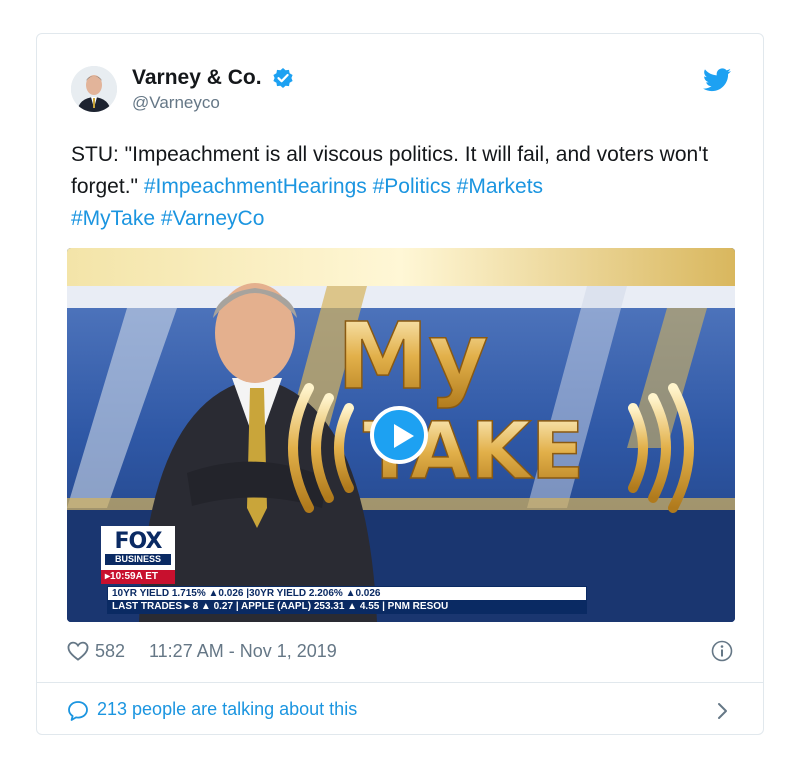  What do you see at coordinates (78, 711) in the screenshot?
I see `speech-bubble-icon` at bounding box center [78, 711].